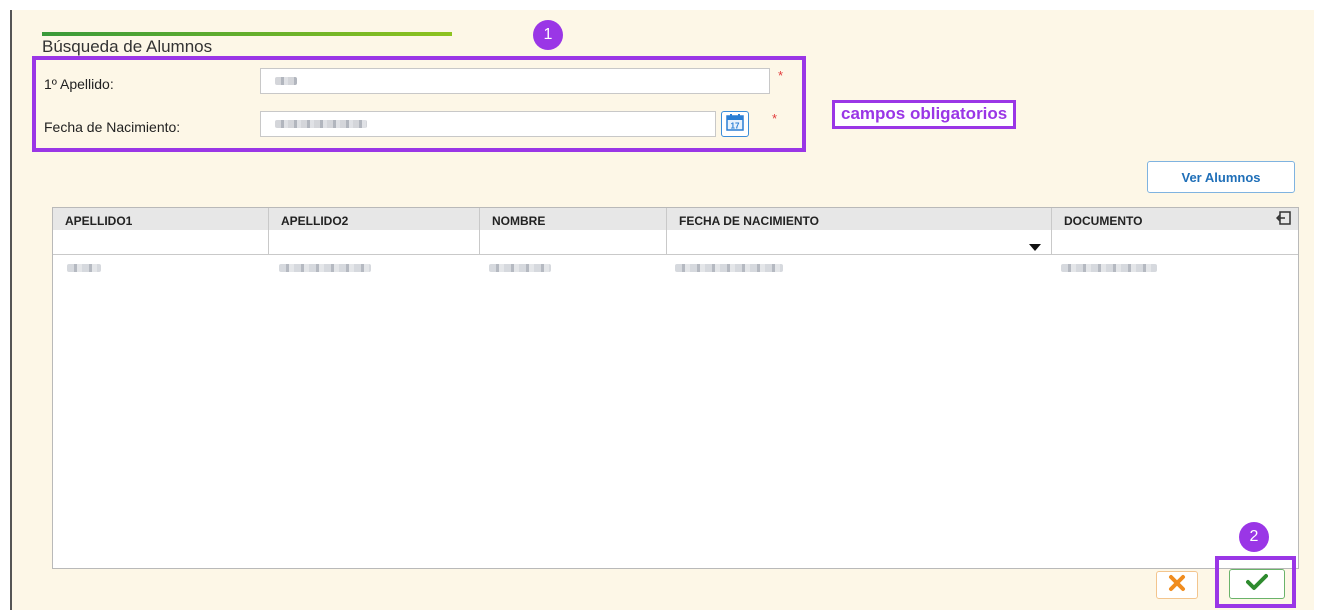 The height and width of the screenshot is (610, 1320). I want to click on fecha-required-mark: *, so click(775, 118).